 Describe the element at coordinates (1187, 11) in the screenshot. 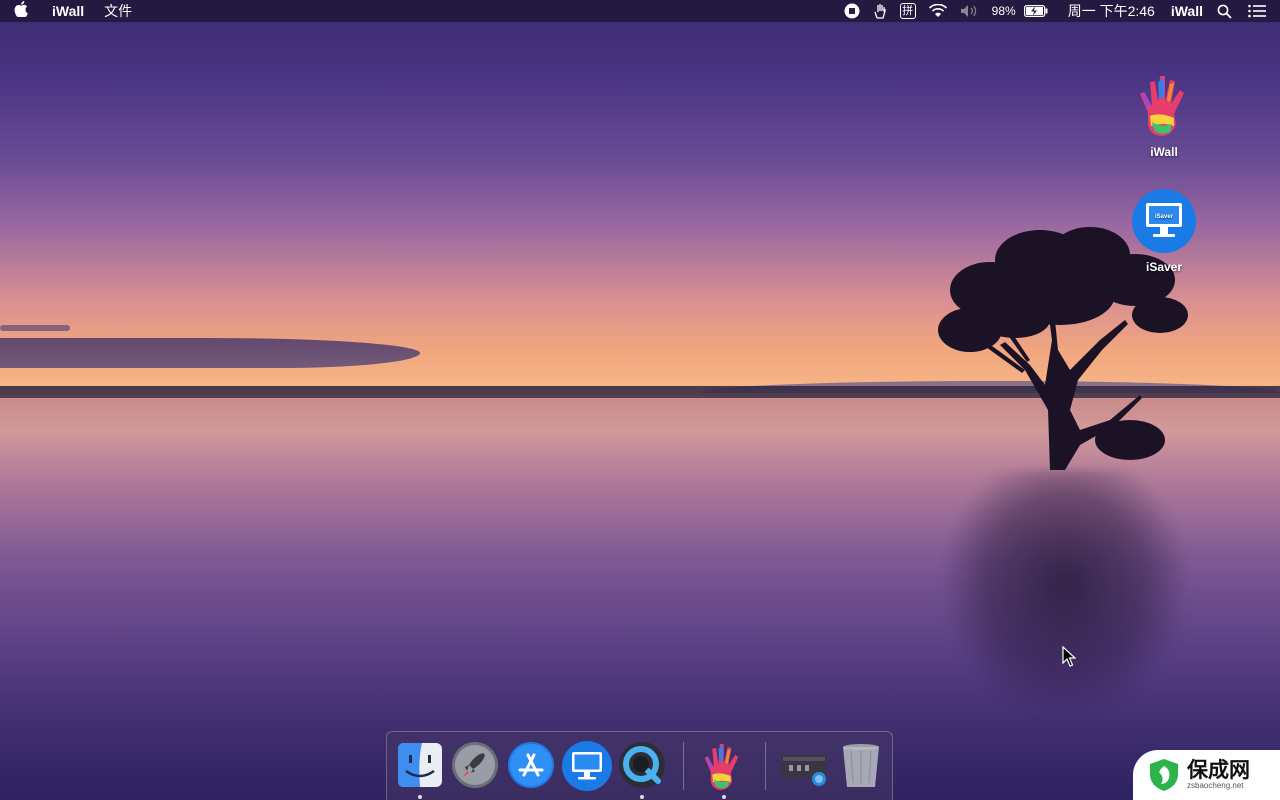

I see `status-app-iwall: iWall` at that location.